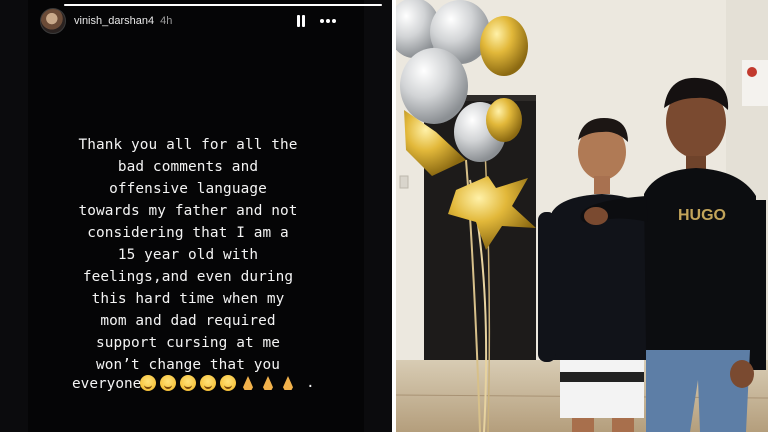 Image resolution: width=768 pixels, height=432 pixels. What do you see at coordinates (53, 21) in the screenshot?
I see `profile-avatar` at bounding box center [53, 21].